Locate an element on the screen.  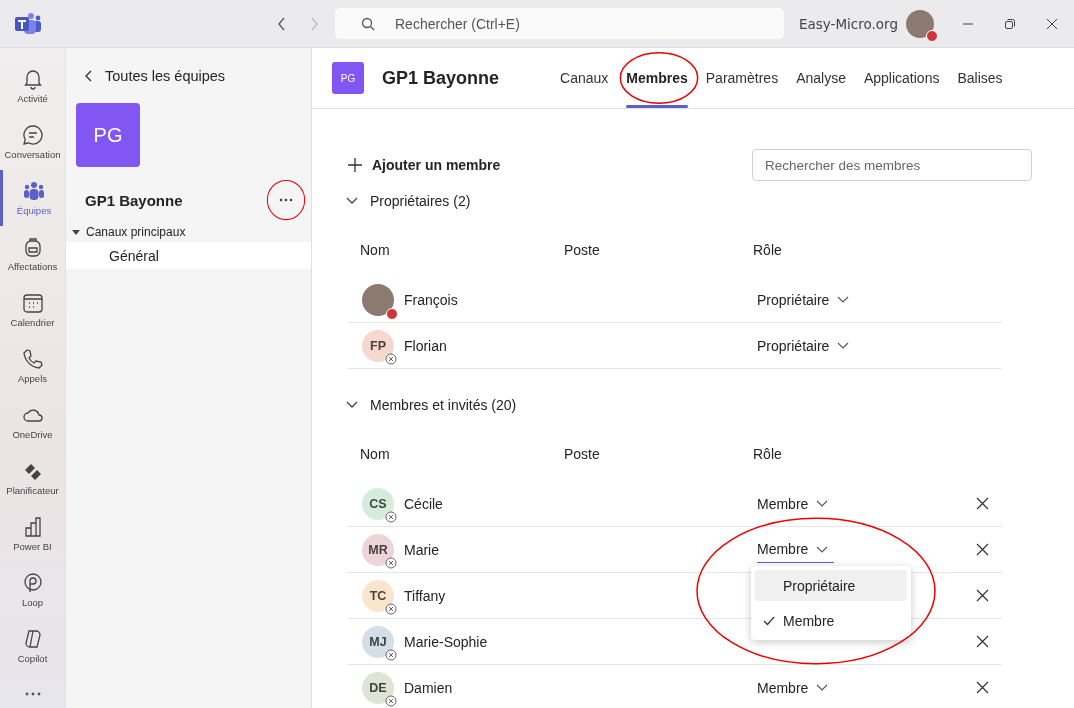
member-name: Cécile is located at coordinates (423, 503).